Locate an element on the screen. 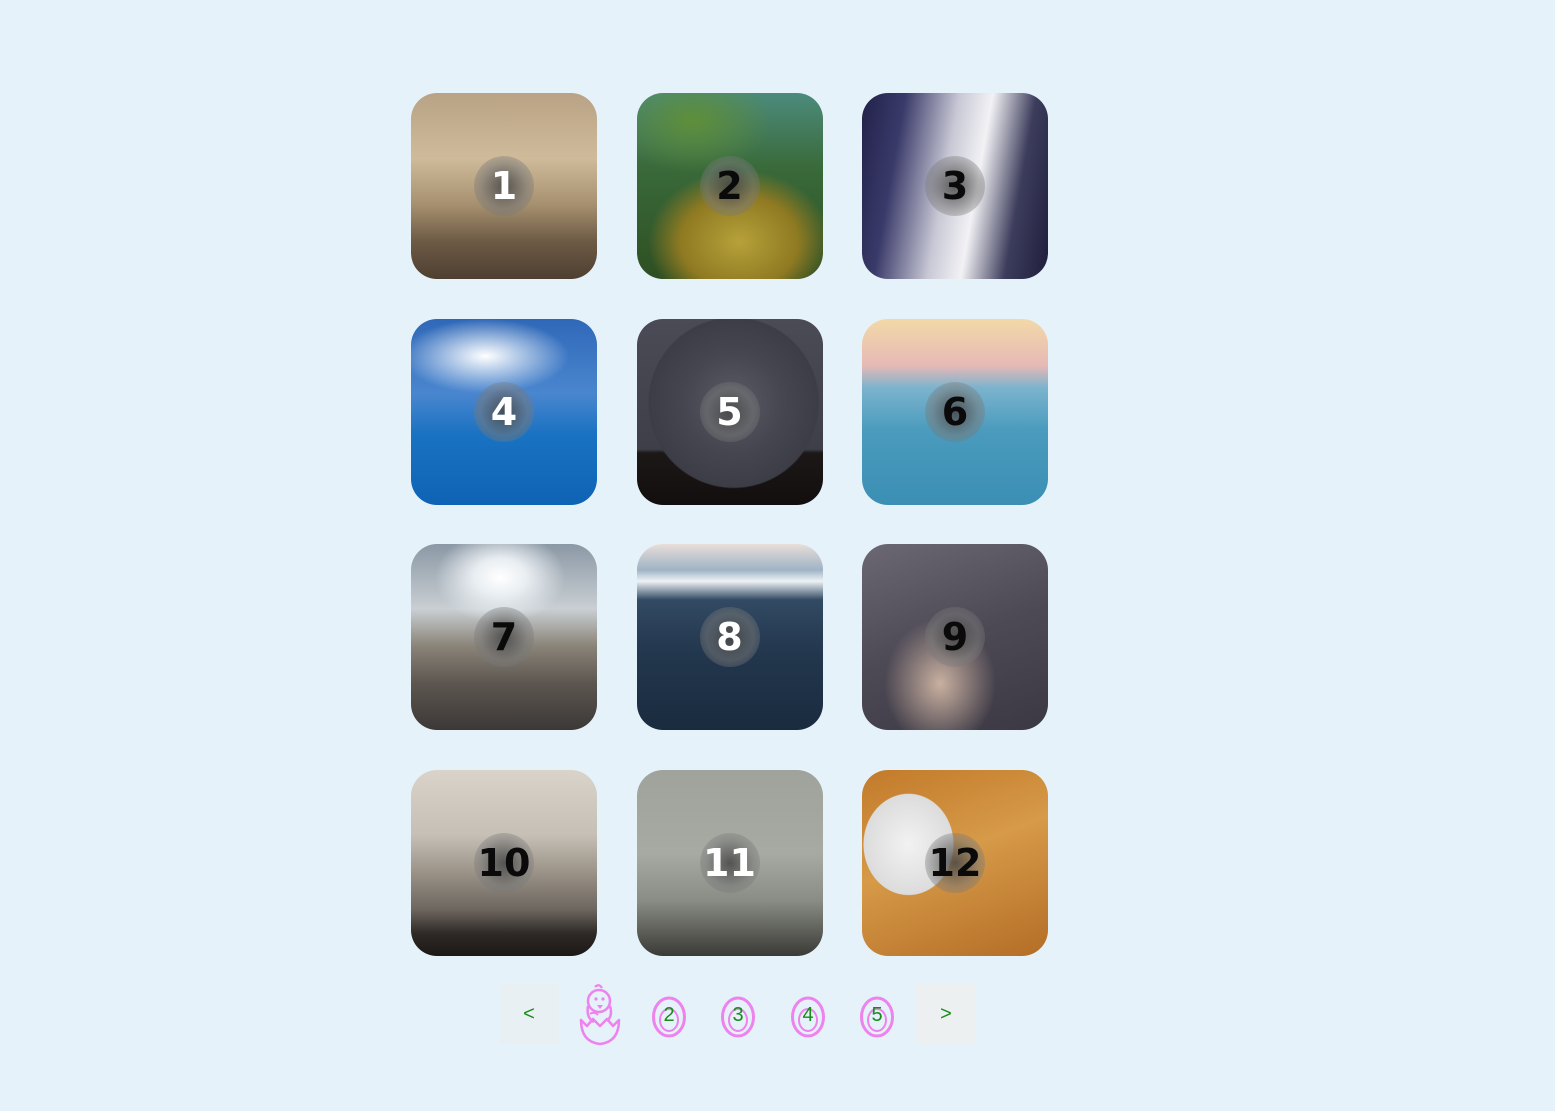 This screenshot has width=1555, height=1111. tile-number-badge: 2 is located at coordinates (729, 186).